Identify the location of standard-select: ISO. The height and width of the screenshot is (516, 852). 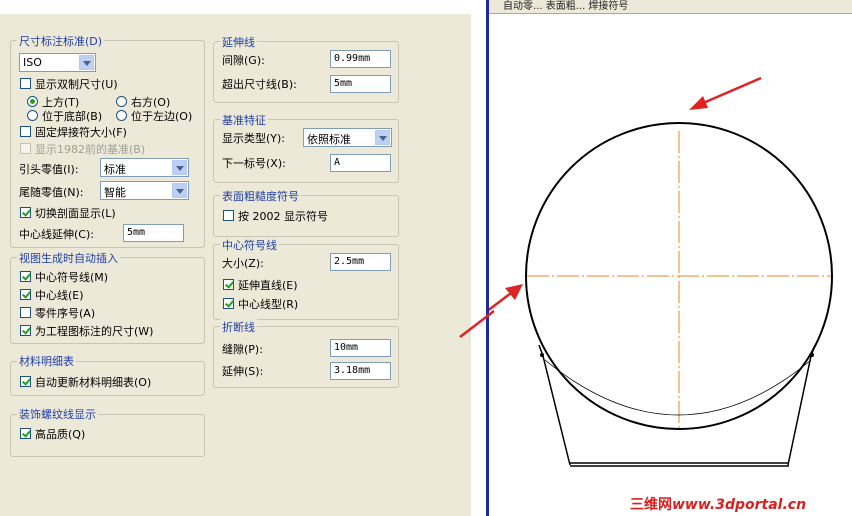
(57, 62).